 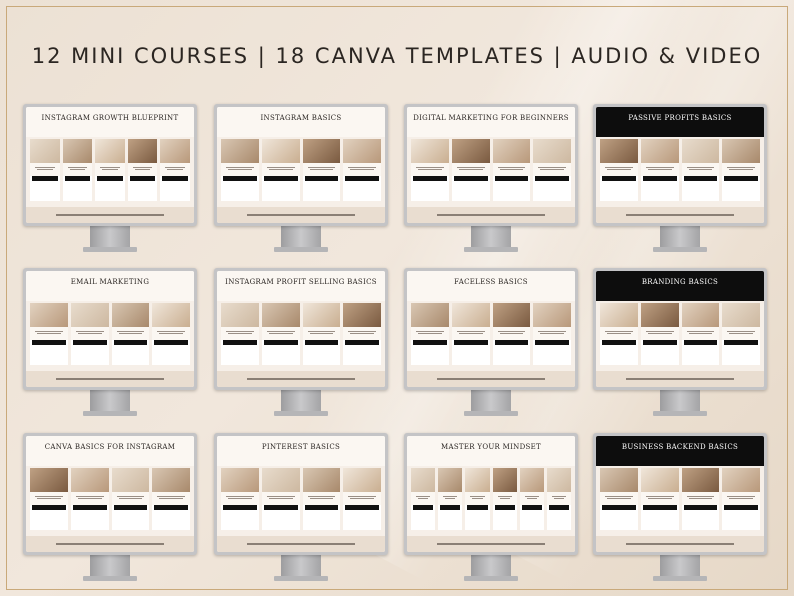 What do you see at coordinates (301, 282) in the screenshot?
I see `course-title: INSTAGRAM PROFIT SELLING BASICS` at bounding box center [301, 282].